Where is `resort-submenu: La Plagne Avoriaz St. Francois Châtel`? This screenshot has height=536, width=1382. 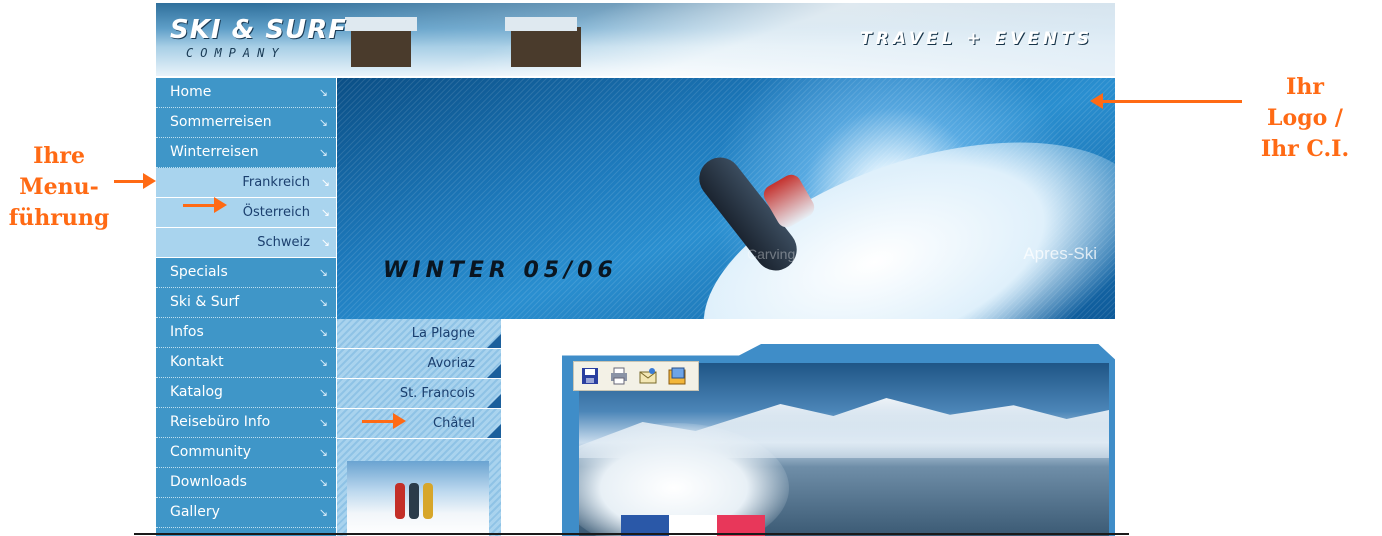
resort-submenu: La Plagne Avoriaz St. Francois Châtel is located at coordinates (419, 427).